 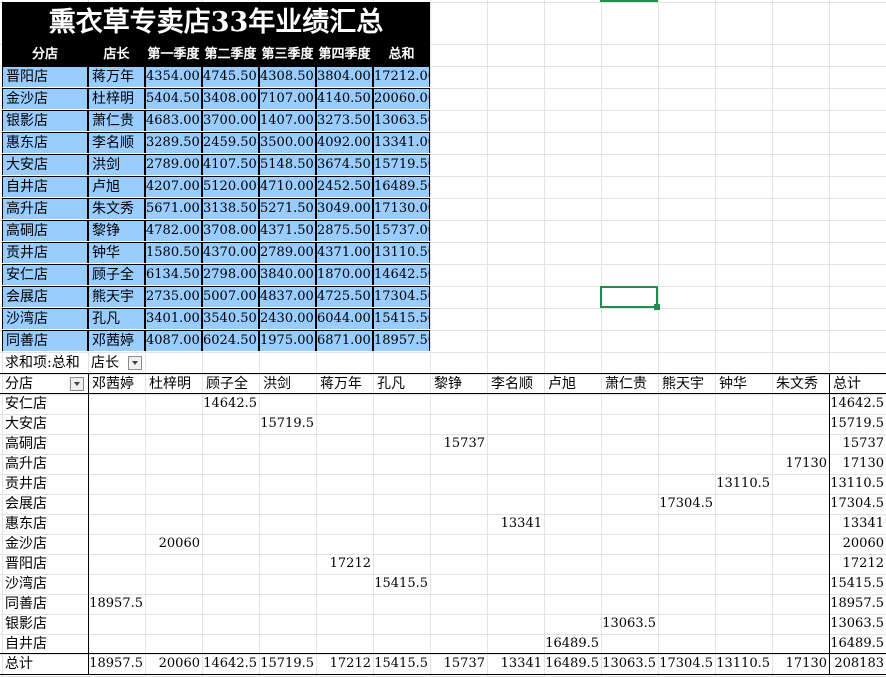 I want to click on value-cell: 14642.50, so click(x=401, y=275).